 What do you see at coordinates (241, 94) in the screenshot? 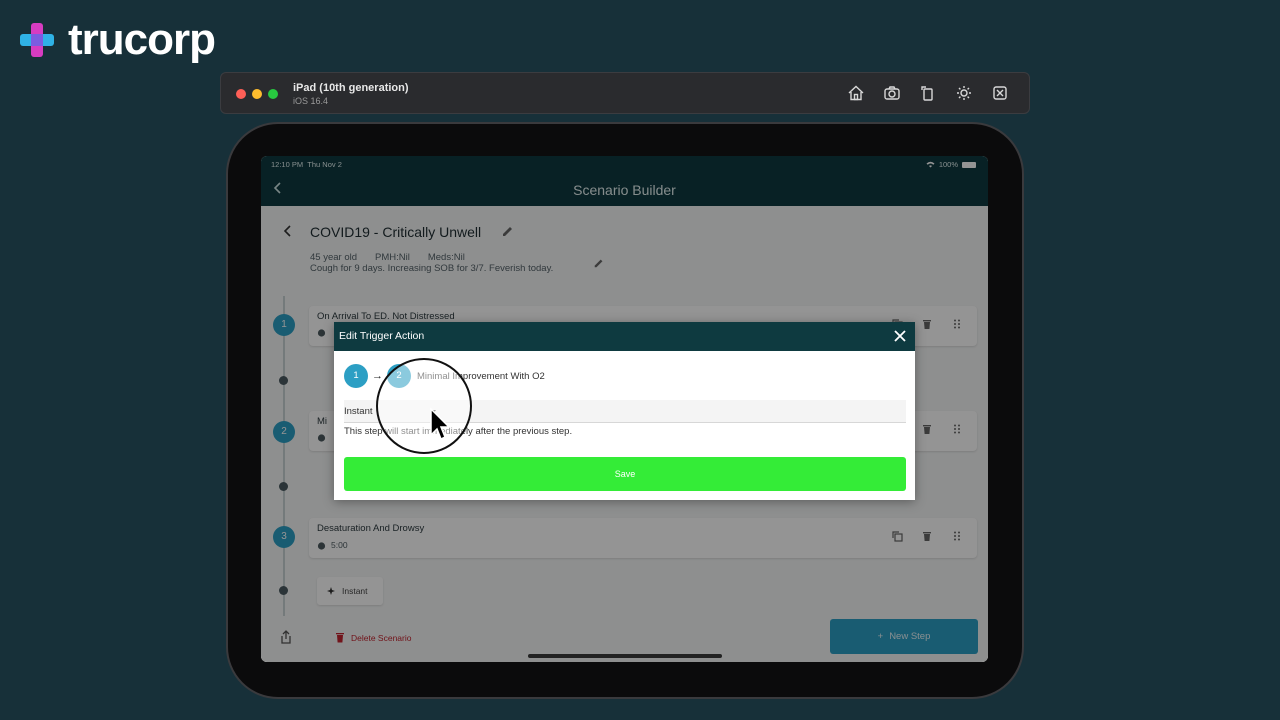
I see `close-window-button` at bounding box center [241, 94].